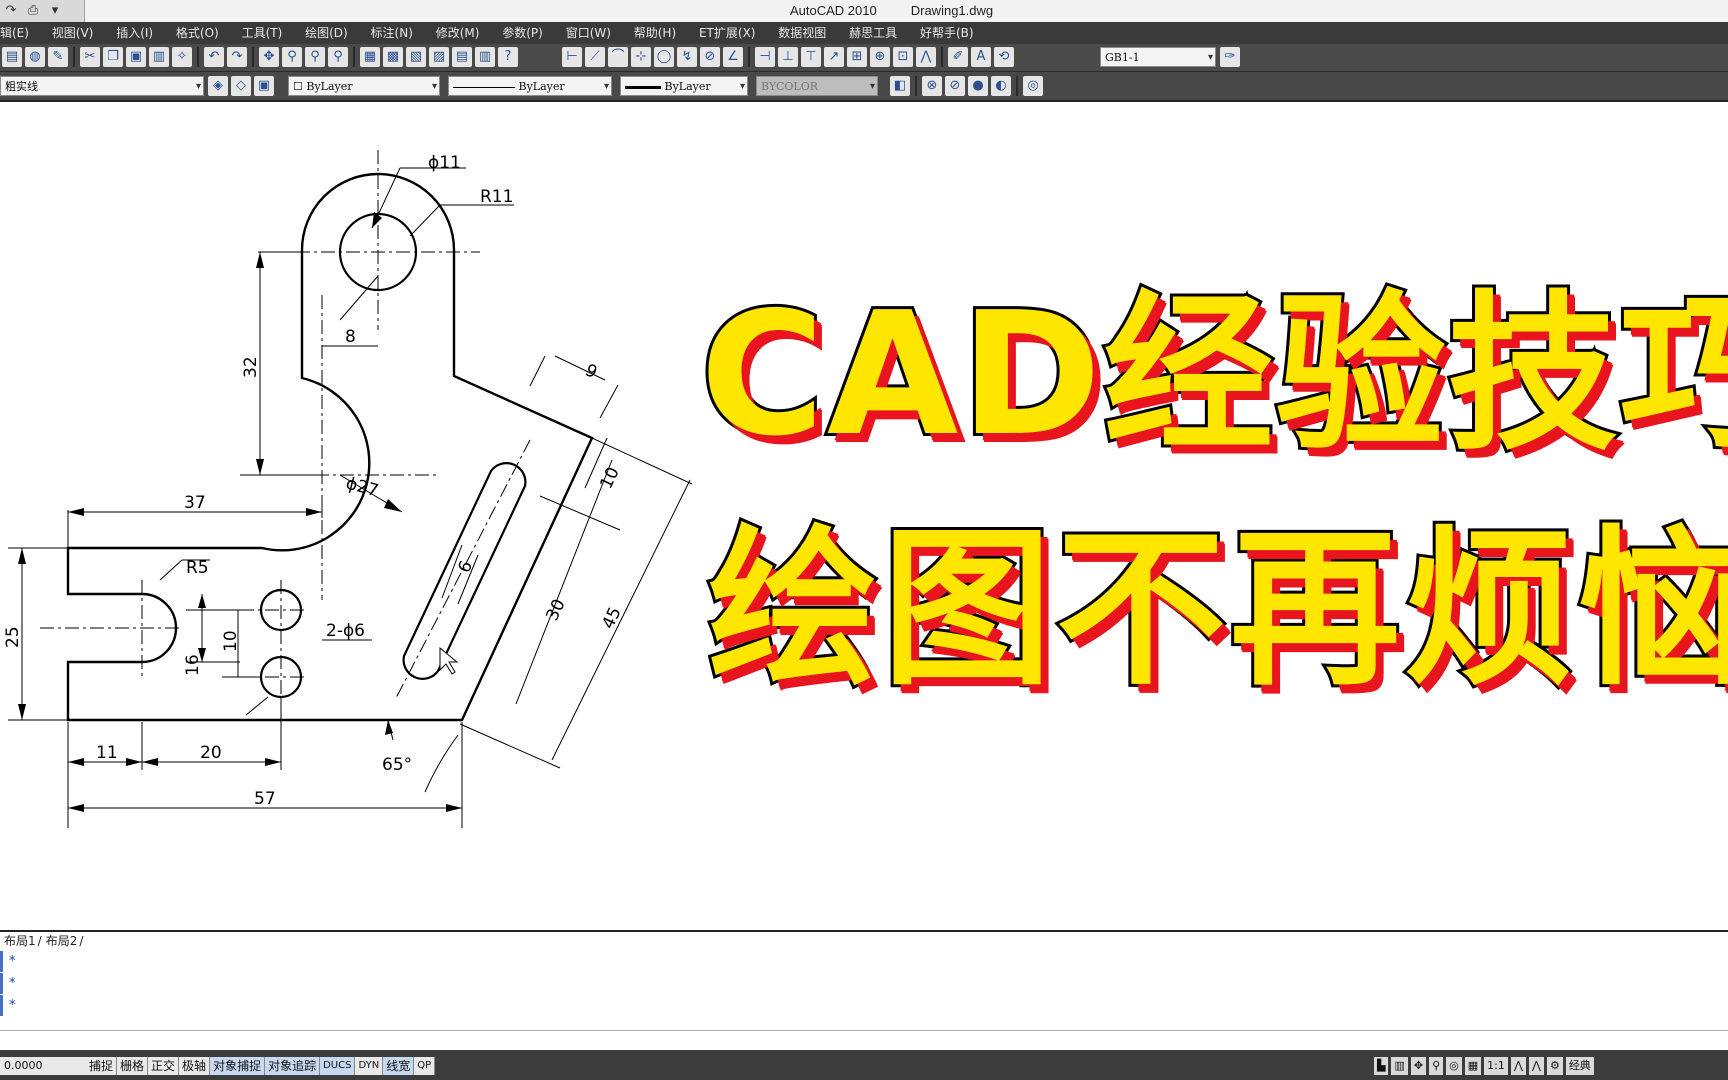  Describe the element at coordinates (857, 57) in the screenshot. I see `tolerance-icon: ⊞` at that location.